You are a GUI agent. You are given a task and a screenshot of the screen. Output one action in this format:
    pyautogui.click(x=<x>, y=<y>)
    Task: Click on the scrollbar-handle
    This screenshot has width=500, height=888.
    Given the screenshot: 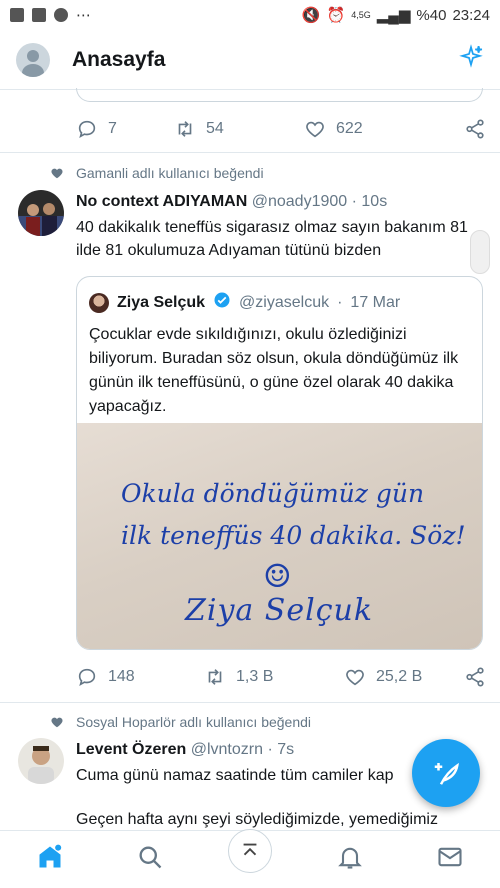 What is the action you would take?
    pyautogui.click(x=480, y=252)
    